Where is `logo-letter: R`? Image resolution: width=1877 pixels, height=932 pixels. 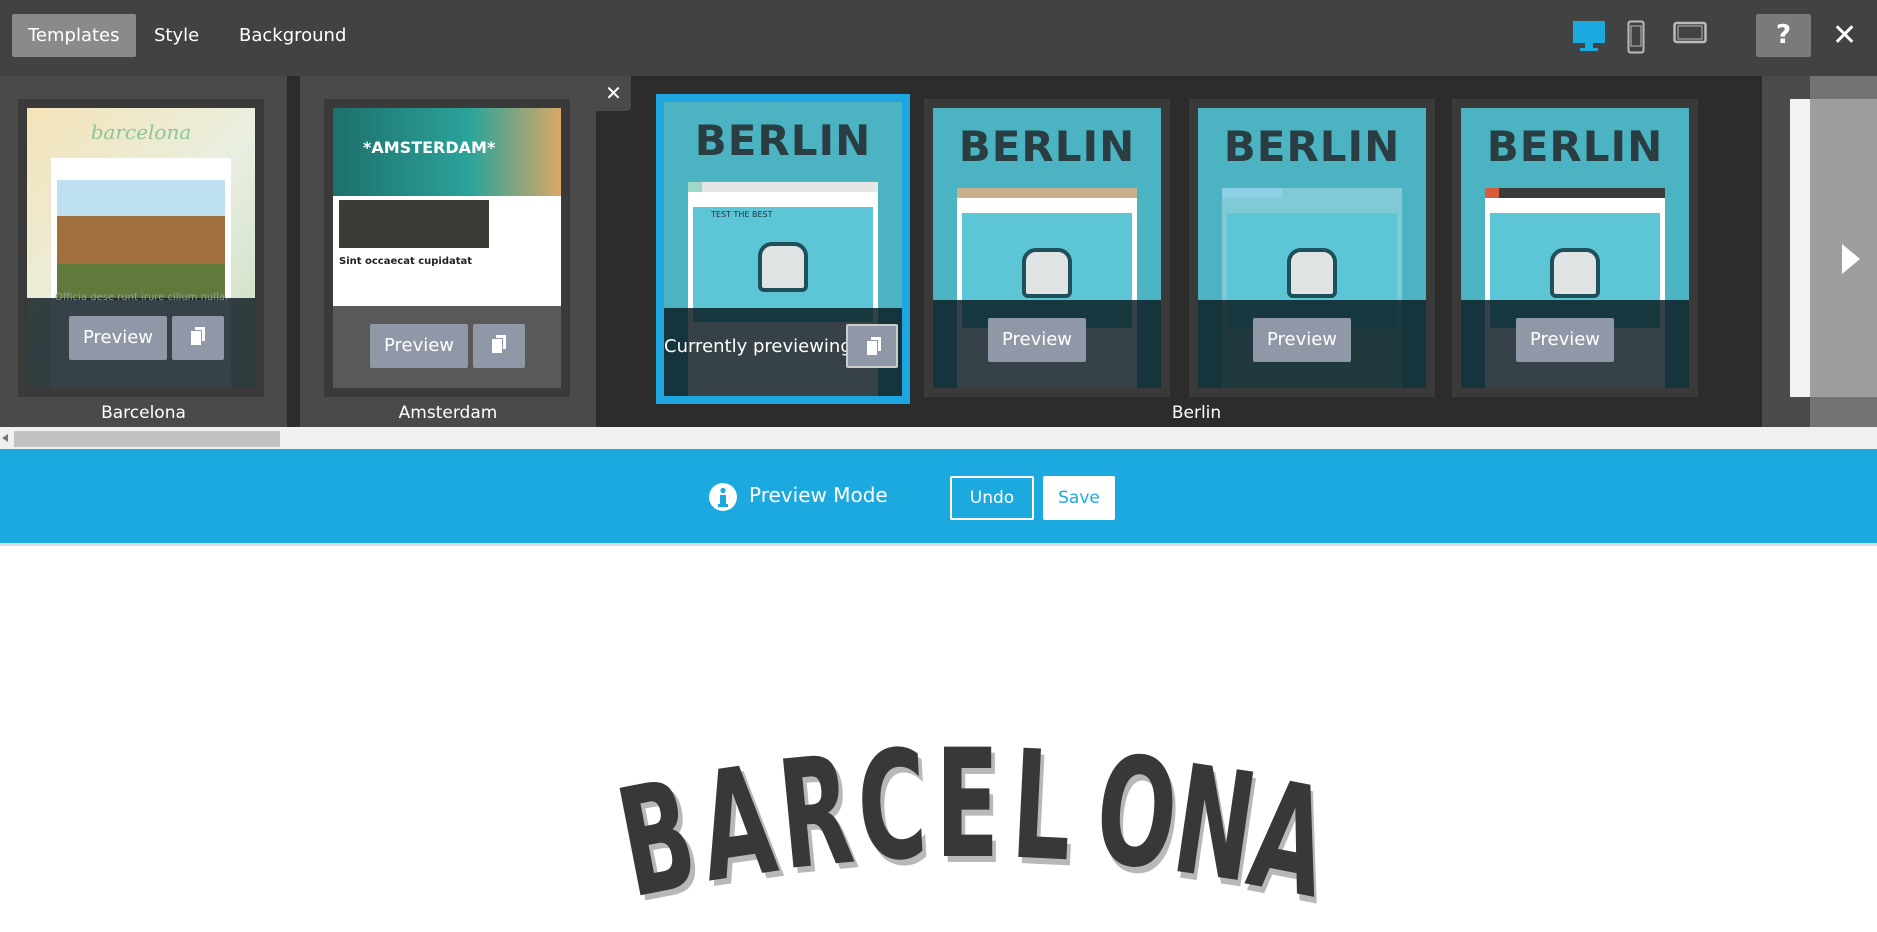 logo-letter: R is located at coordinates (815, 813).